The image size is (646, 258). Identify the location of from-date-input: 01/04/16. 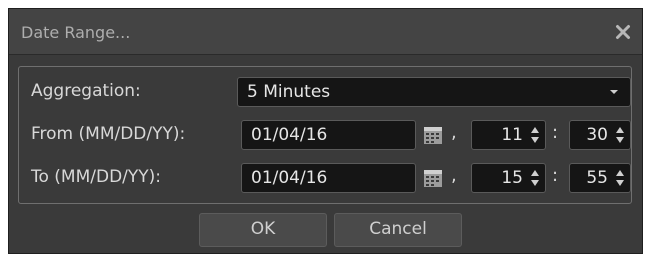
(328, 135).